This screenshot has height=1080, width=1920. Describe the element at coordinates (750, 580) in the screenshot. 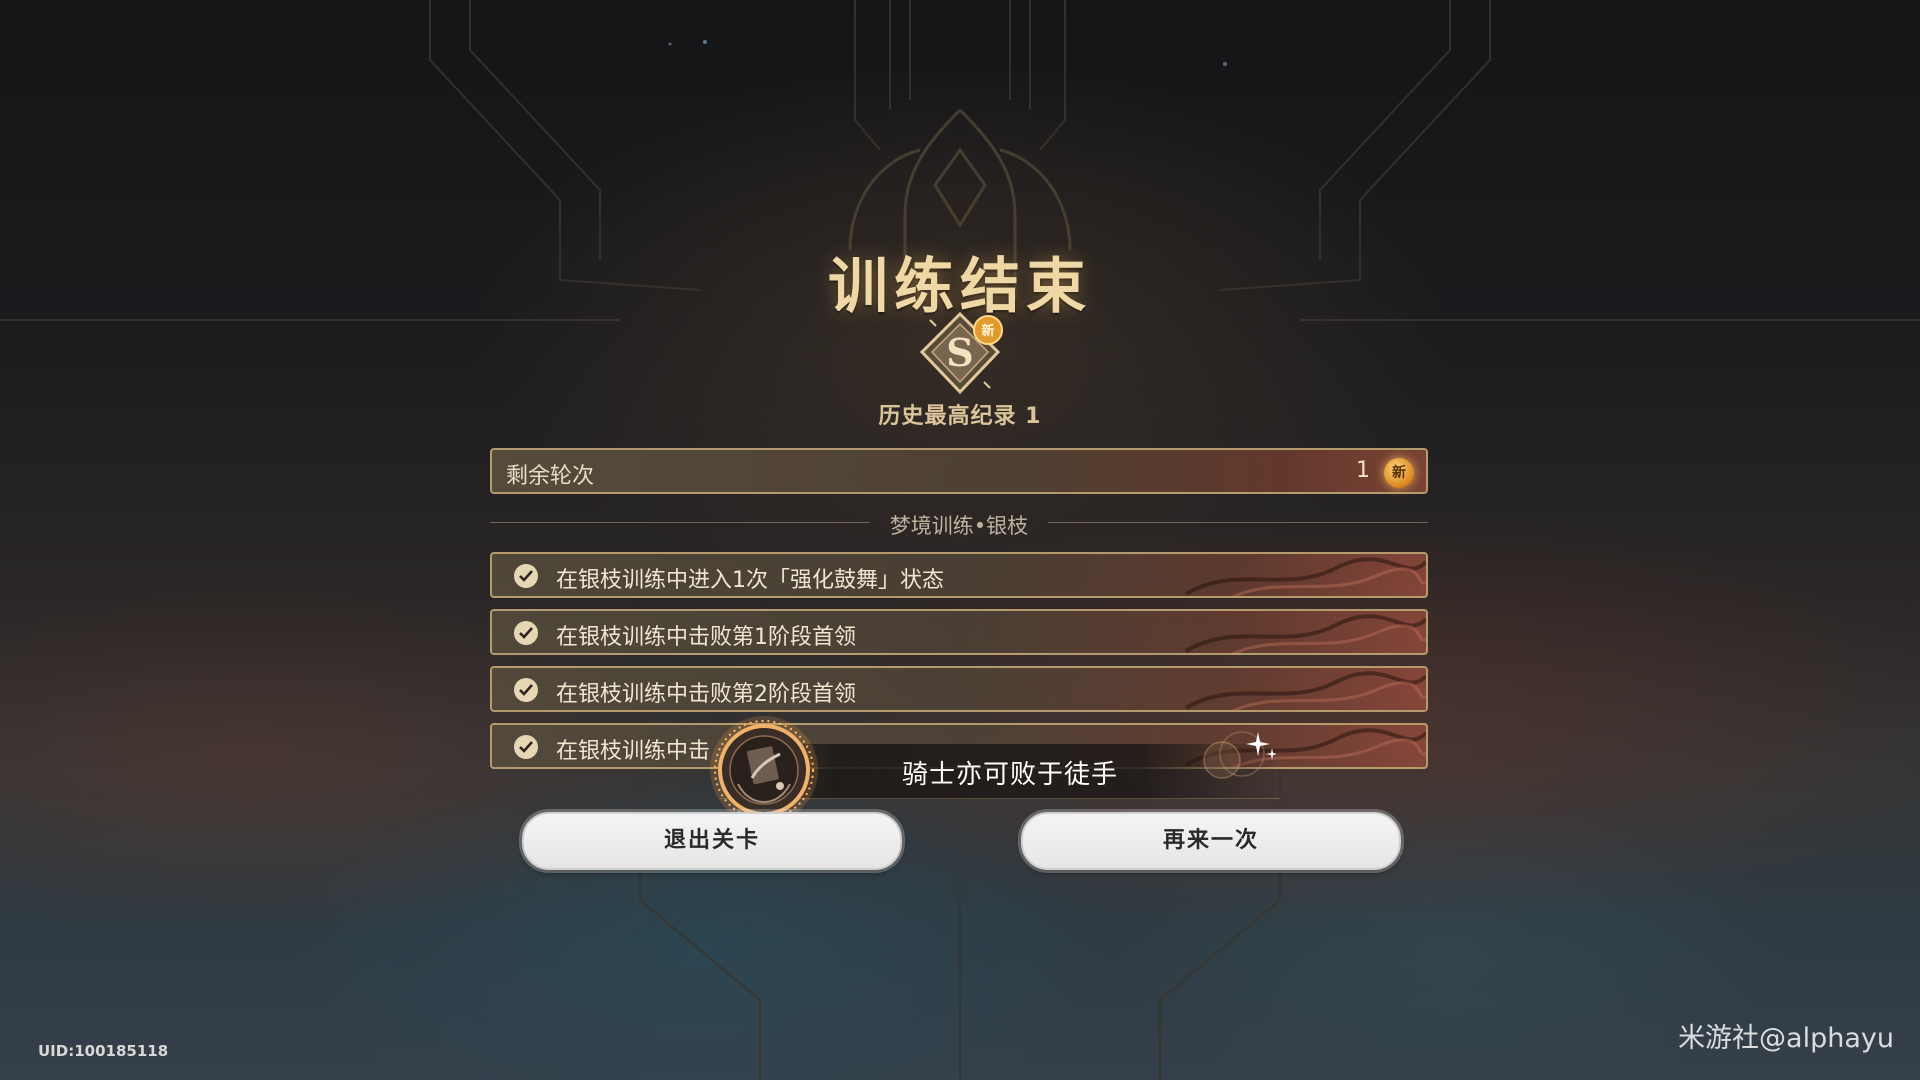

I see `task-text: 在银枝训练中进入1次「强化鼓舞」状态` at that location.